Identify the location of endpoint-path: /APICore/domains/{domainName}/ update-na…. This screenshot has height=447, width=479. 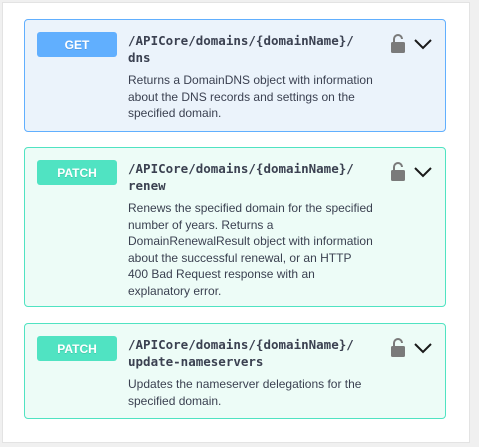
(253, 353).